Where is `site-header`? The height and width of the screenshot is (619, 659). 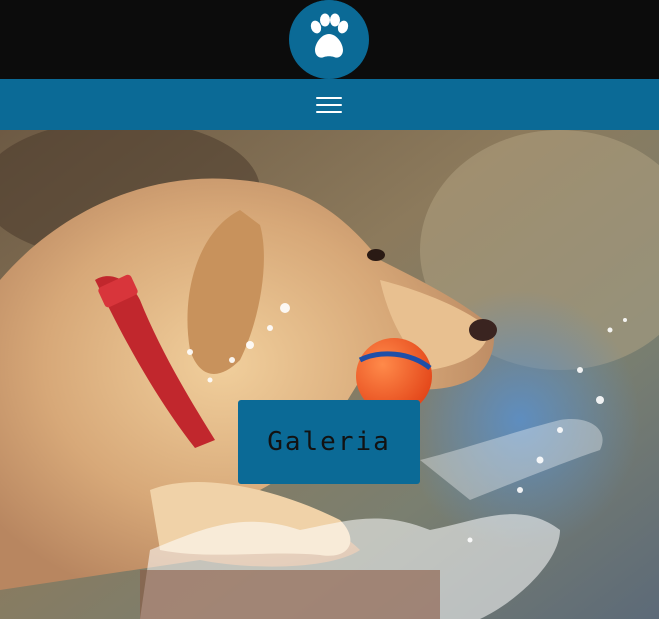
site-header is located at coordinates (329, 39).